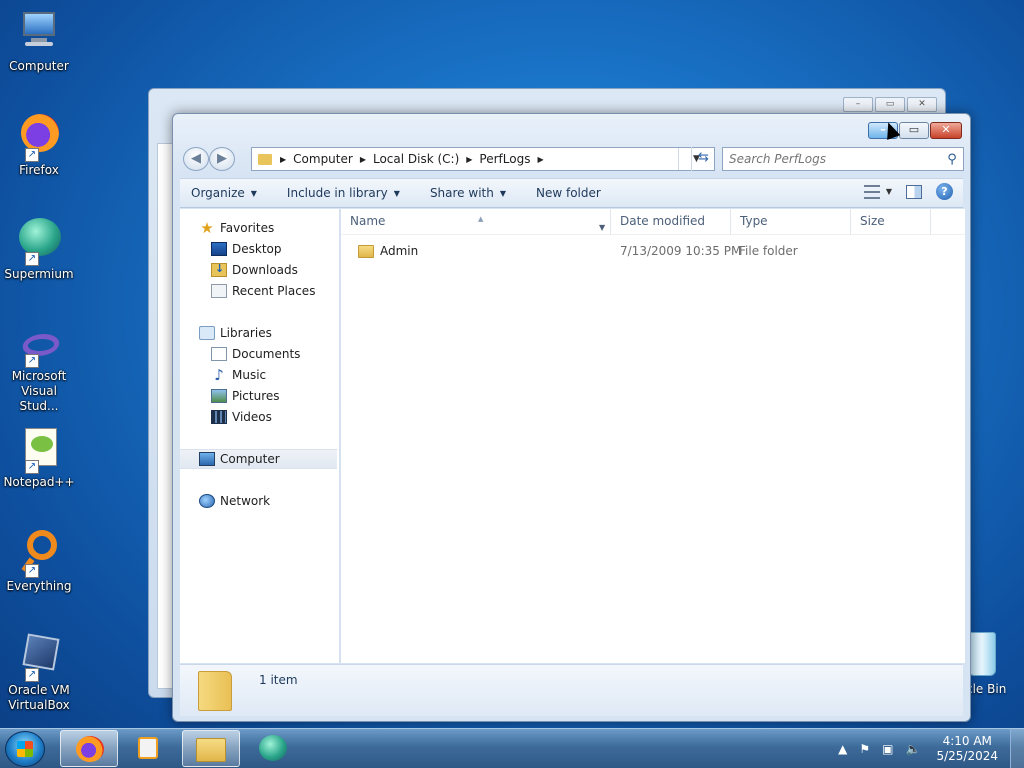  What do you see at coordinates (39, 170) in the screenshot?
I see `desktop-icon-label: Firefox` at bounding box center [39, 170].